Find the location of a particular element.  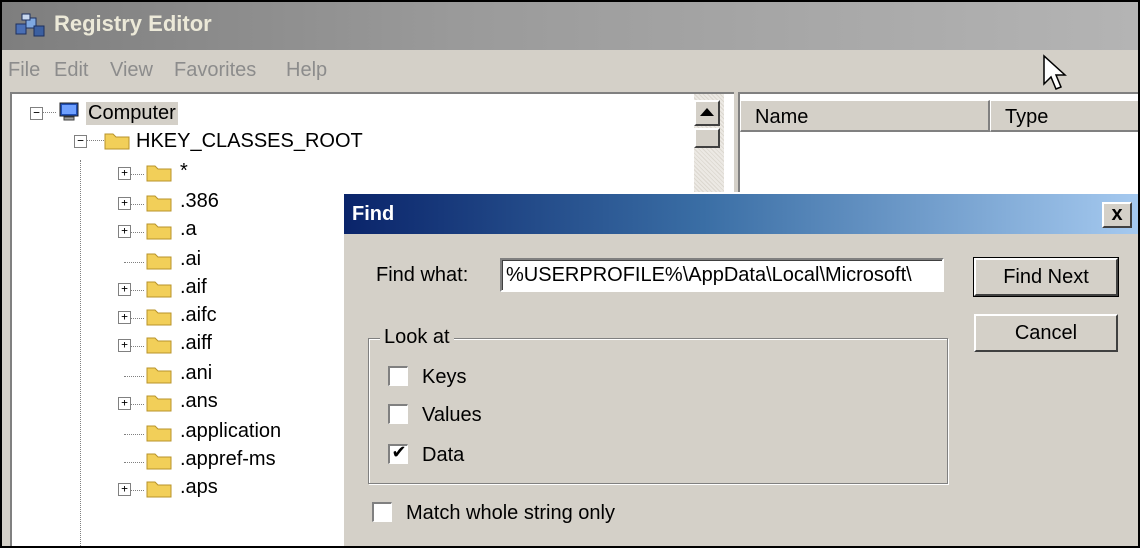

close-button: x is located at coordinates (1117, 215).